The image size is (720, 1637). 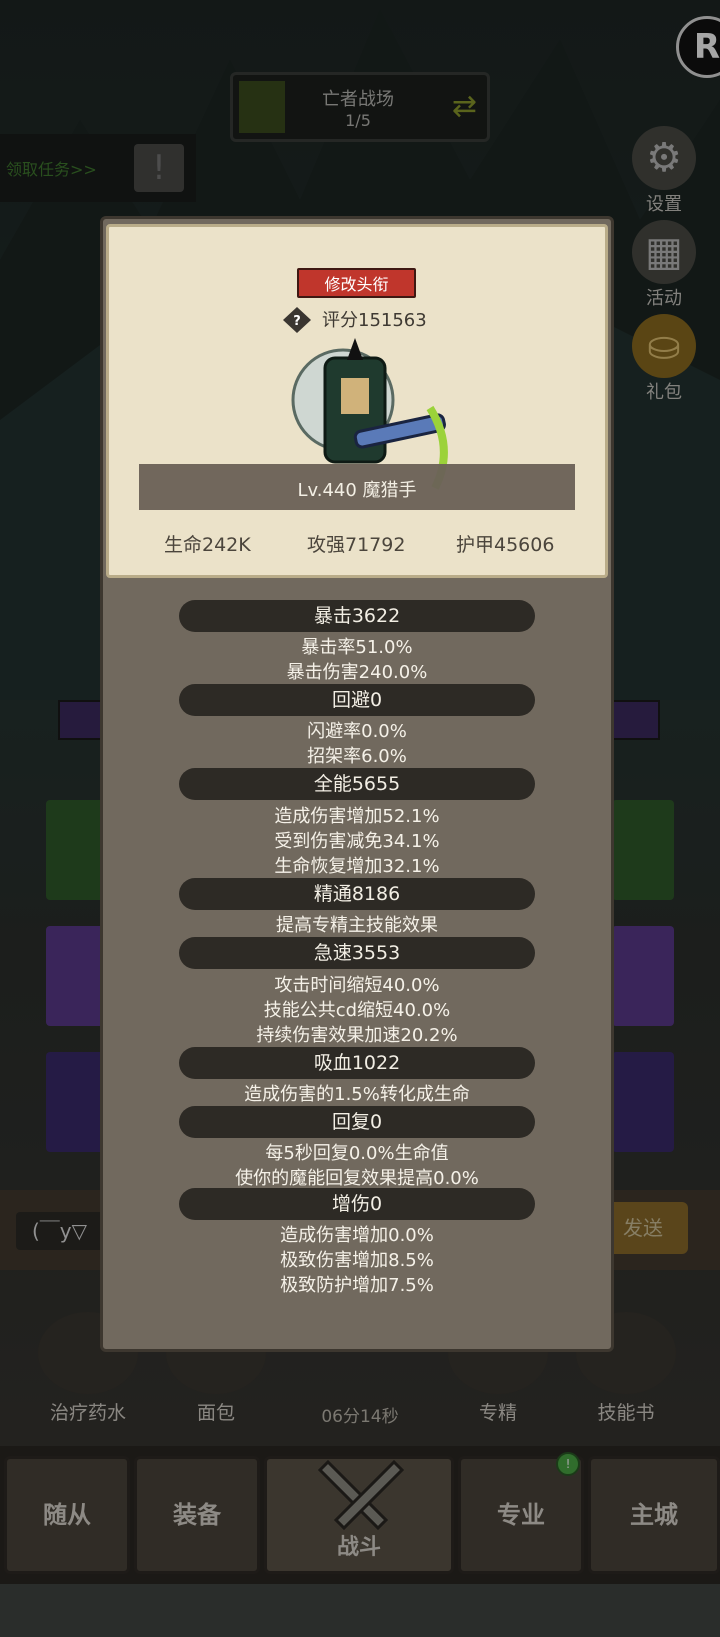 What do you see at coordinates (357, 1035) in the screenshot?
I see `stat-line: 持续伤害效果加速20.2%` at bounding box center [357, 1035].